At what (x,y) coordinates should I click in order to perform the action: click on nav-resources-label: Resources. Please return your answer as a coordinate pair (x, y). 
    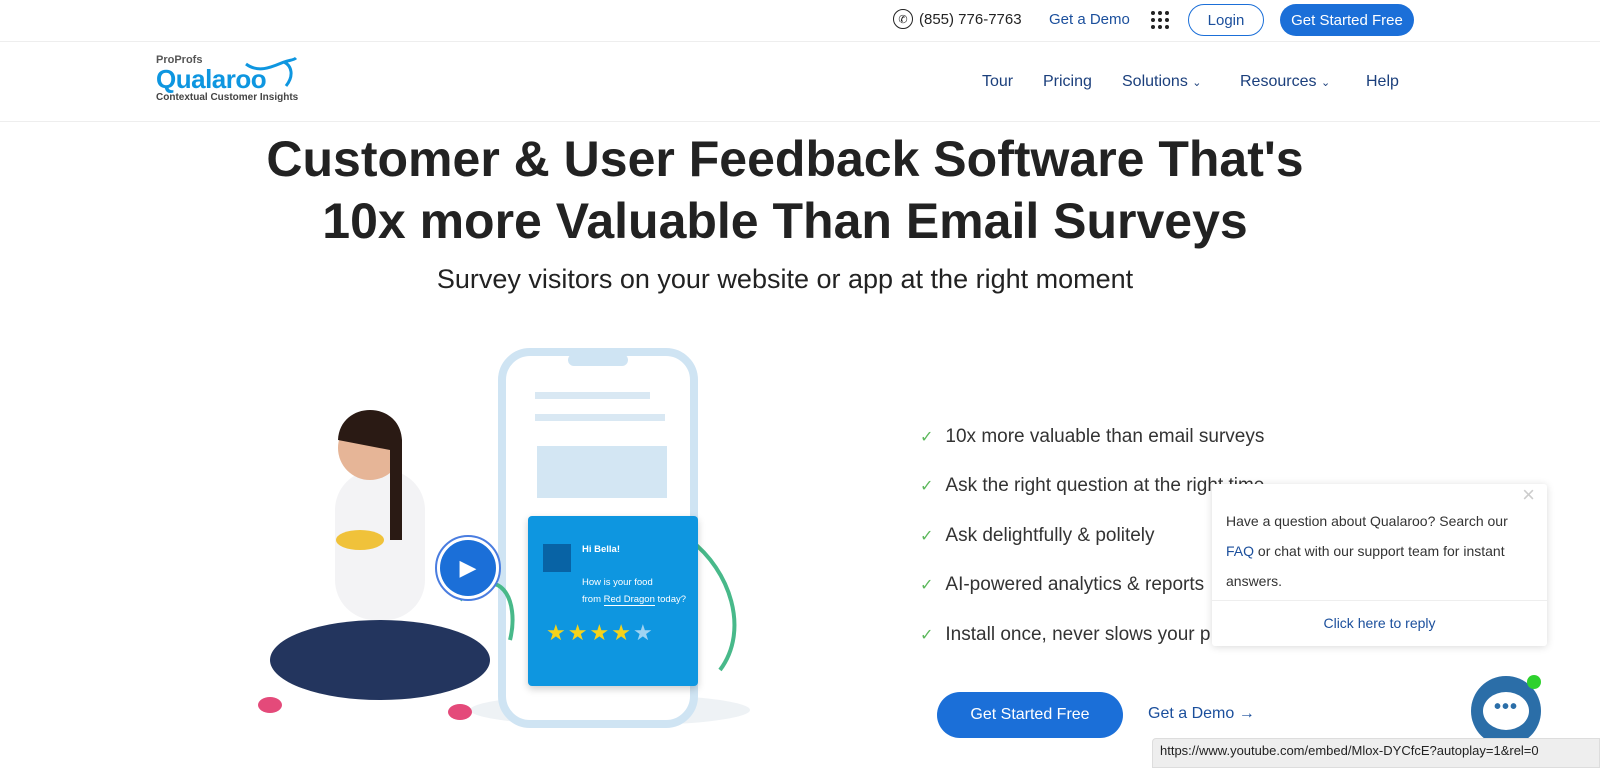
    Looking at the image, I should click on (1278, 81).